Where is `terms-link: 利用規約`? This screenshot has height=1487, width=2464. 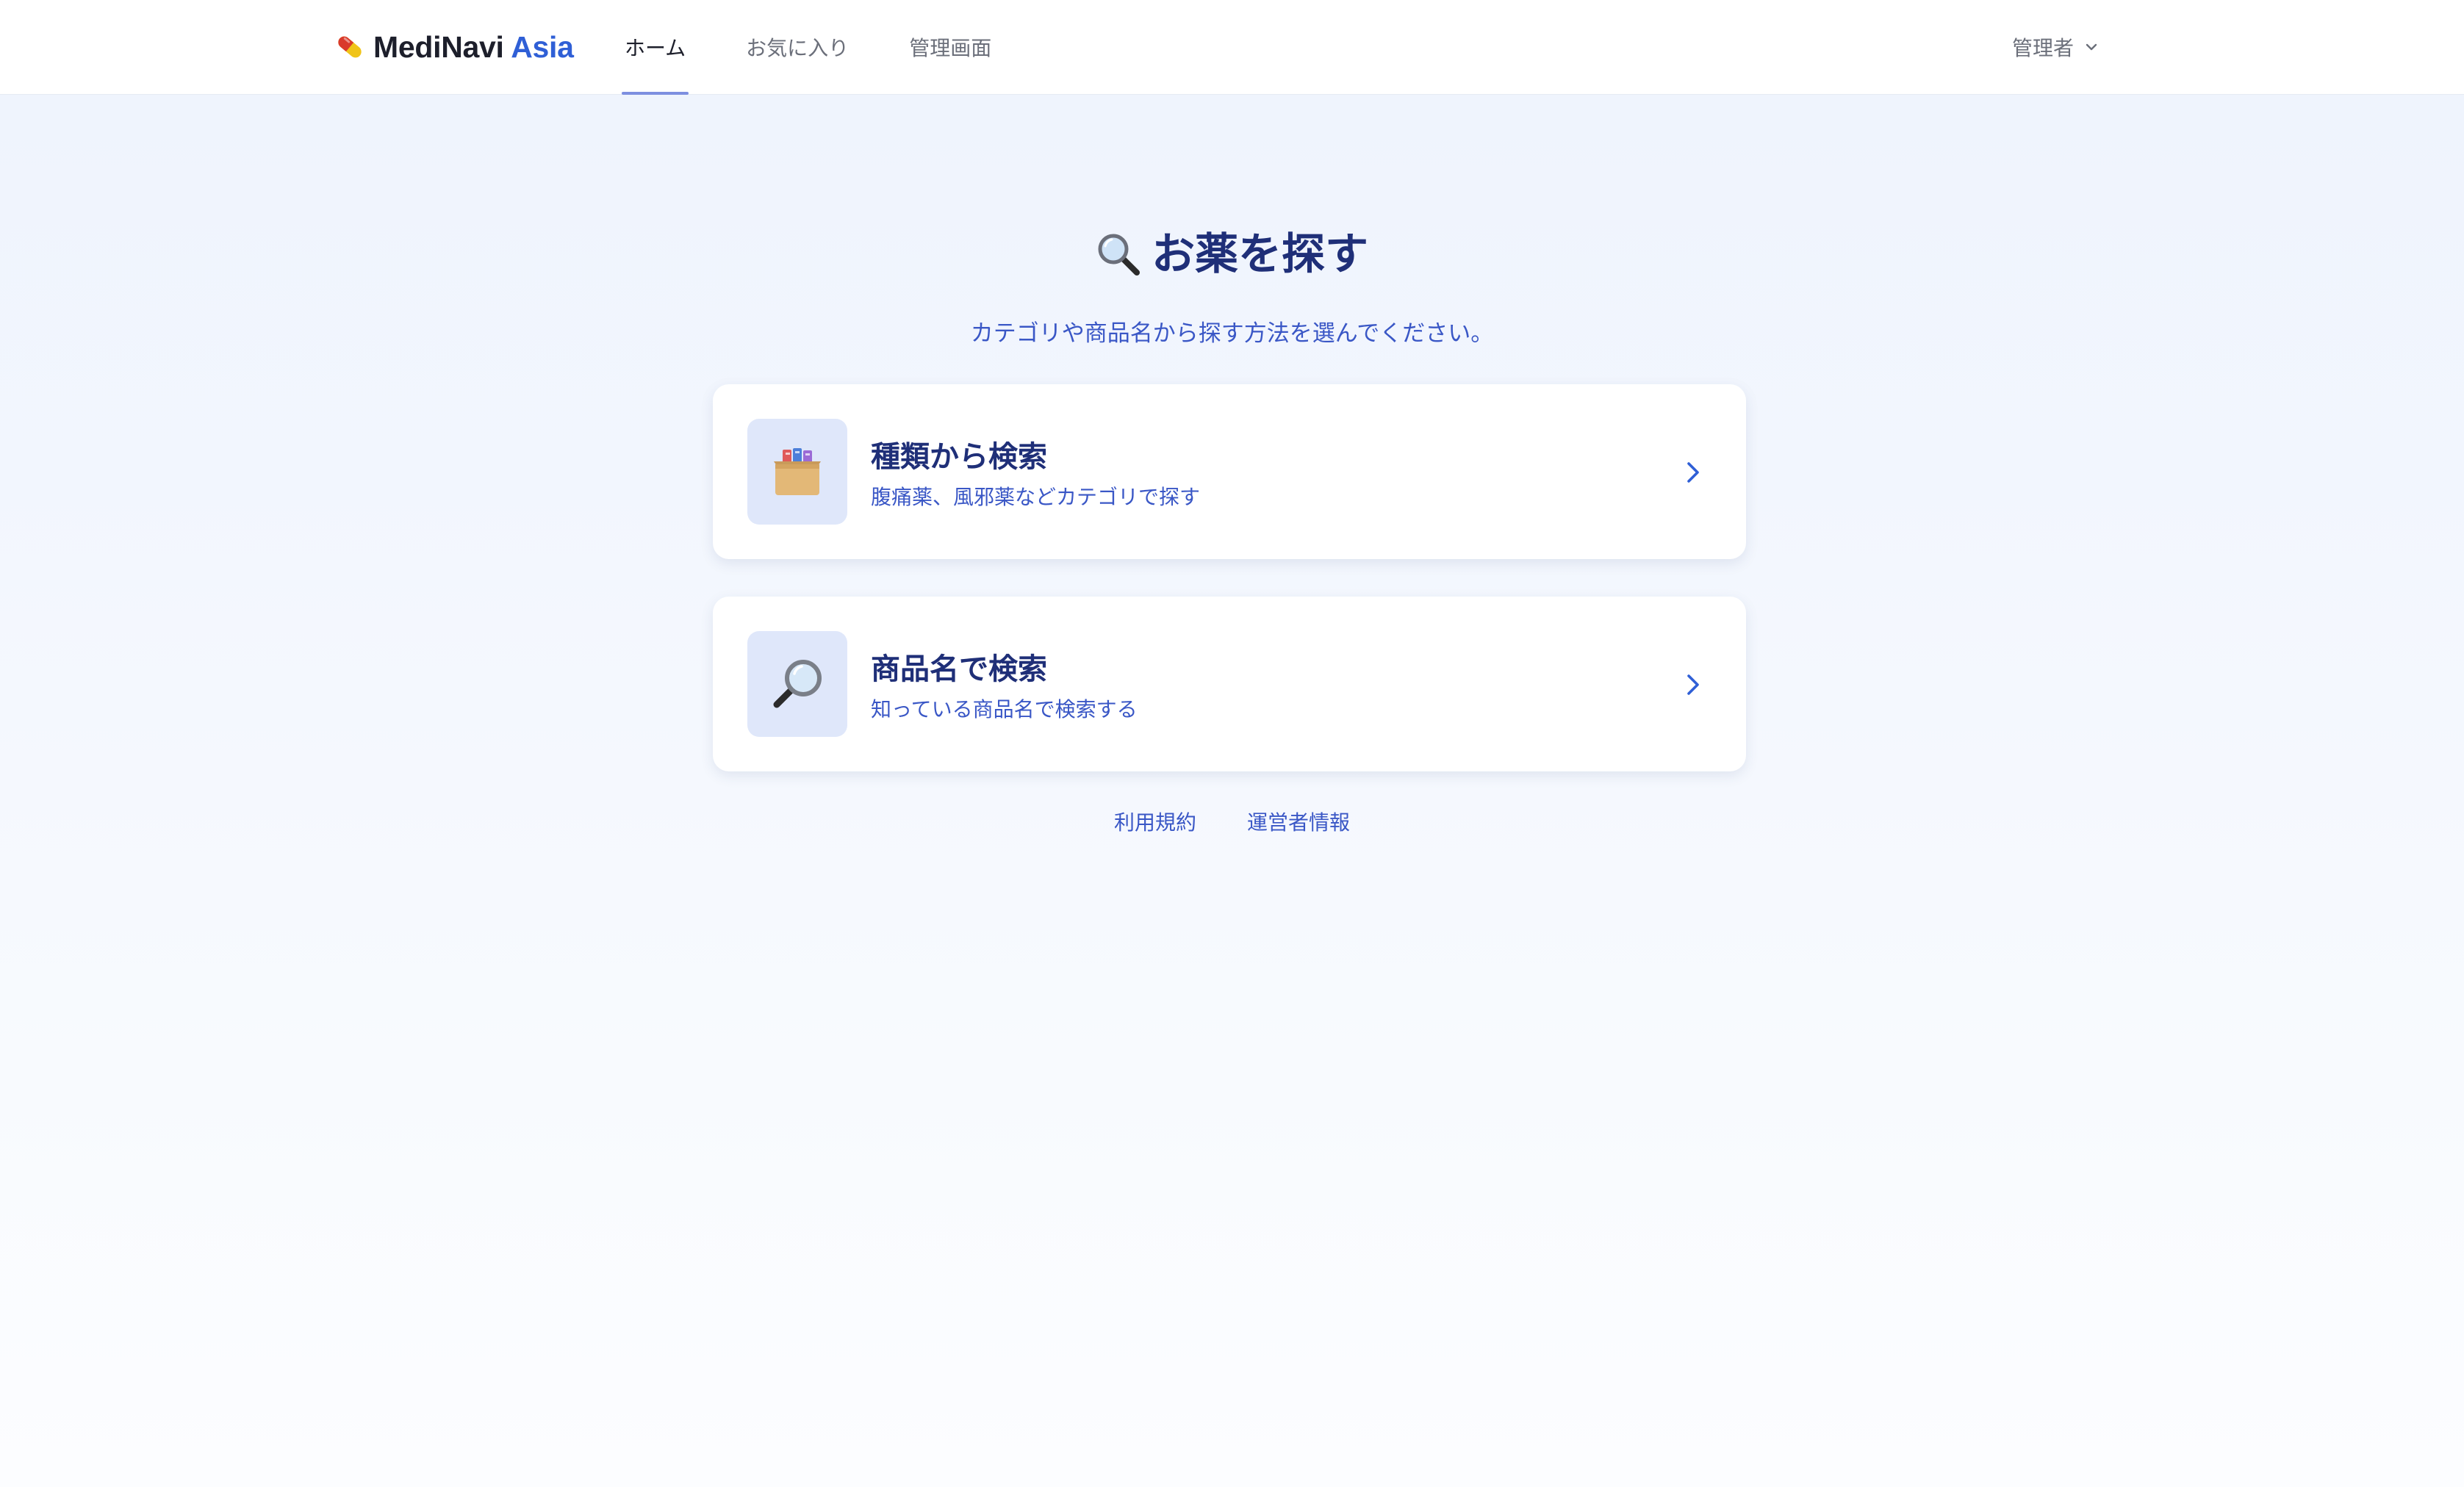
terms-link: 利用規約 is located at coordinates (1155, 823).